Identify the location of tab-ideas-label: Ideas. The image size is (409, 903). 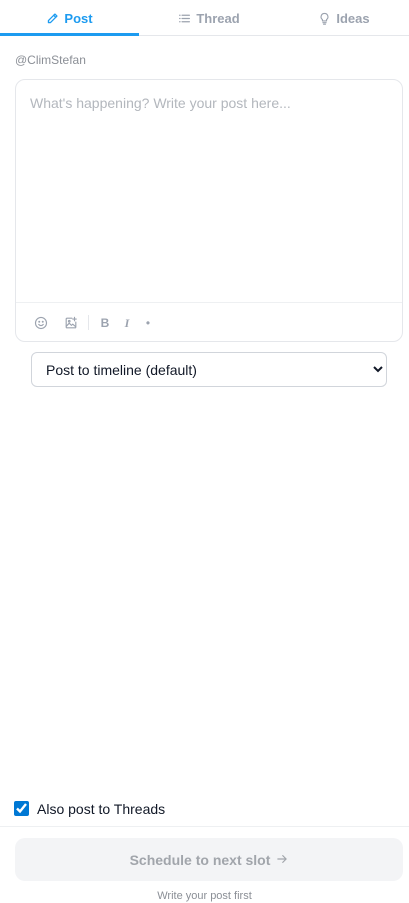
(353, 18).